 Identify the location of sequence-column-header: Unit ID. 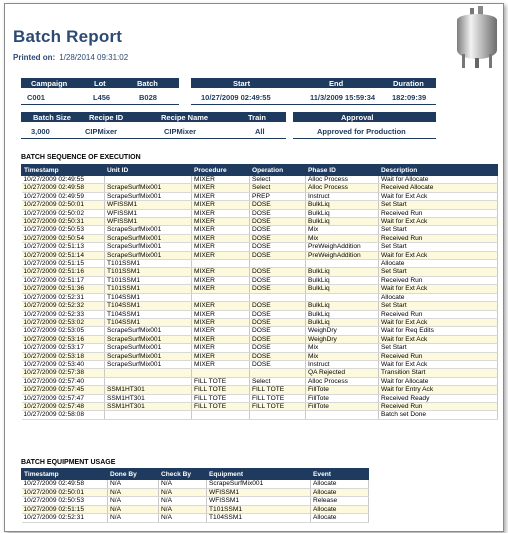
(148, 170).